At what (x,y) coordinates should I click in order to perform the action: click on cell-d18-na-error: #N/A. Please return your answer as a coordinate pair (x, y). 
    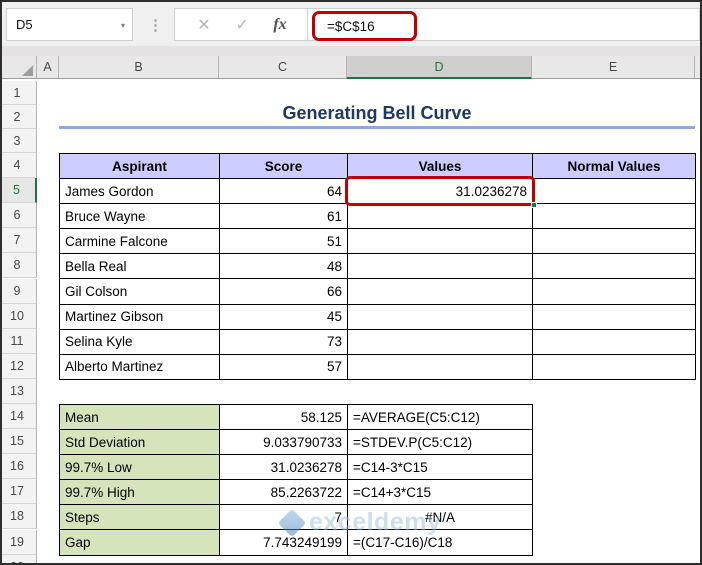
    Looking at the image, I should click on (440, 518).